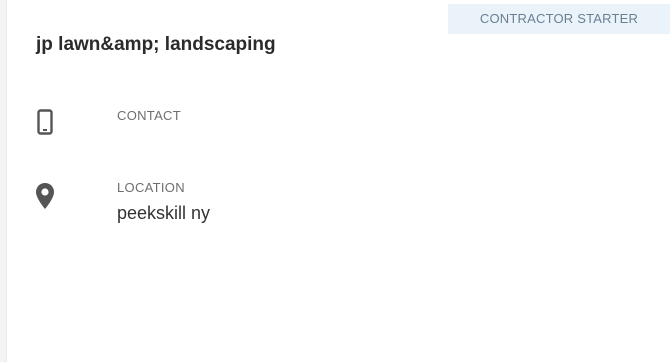 The height and width of the screenshot is (362, 670). Describe the element at coordinates (156, 44) in the screenshot. I see `business-title: jp lawn&amp; landscaping` at that location.